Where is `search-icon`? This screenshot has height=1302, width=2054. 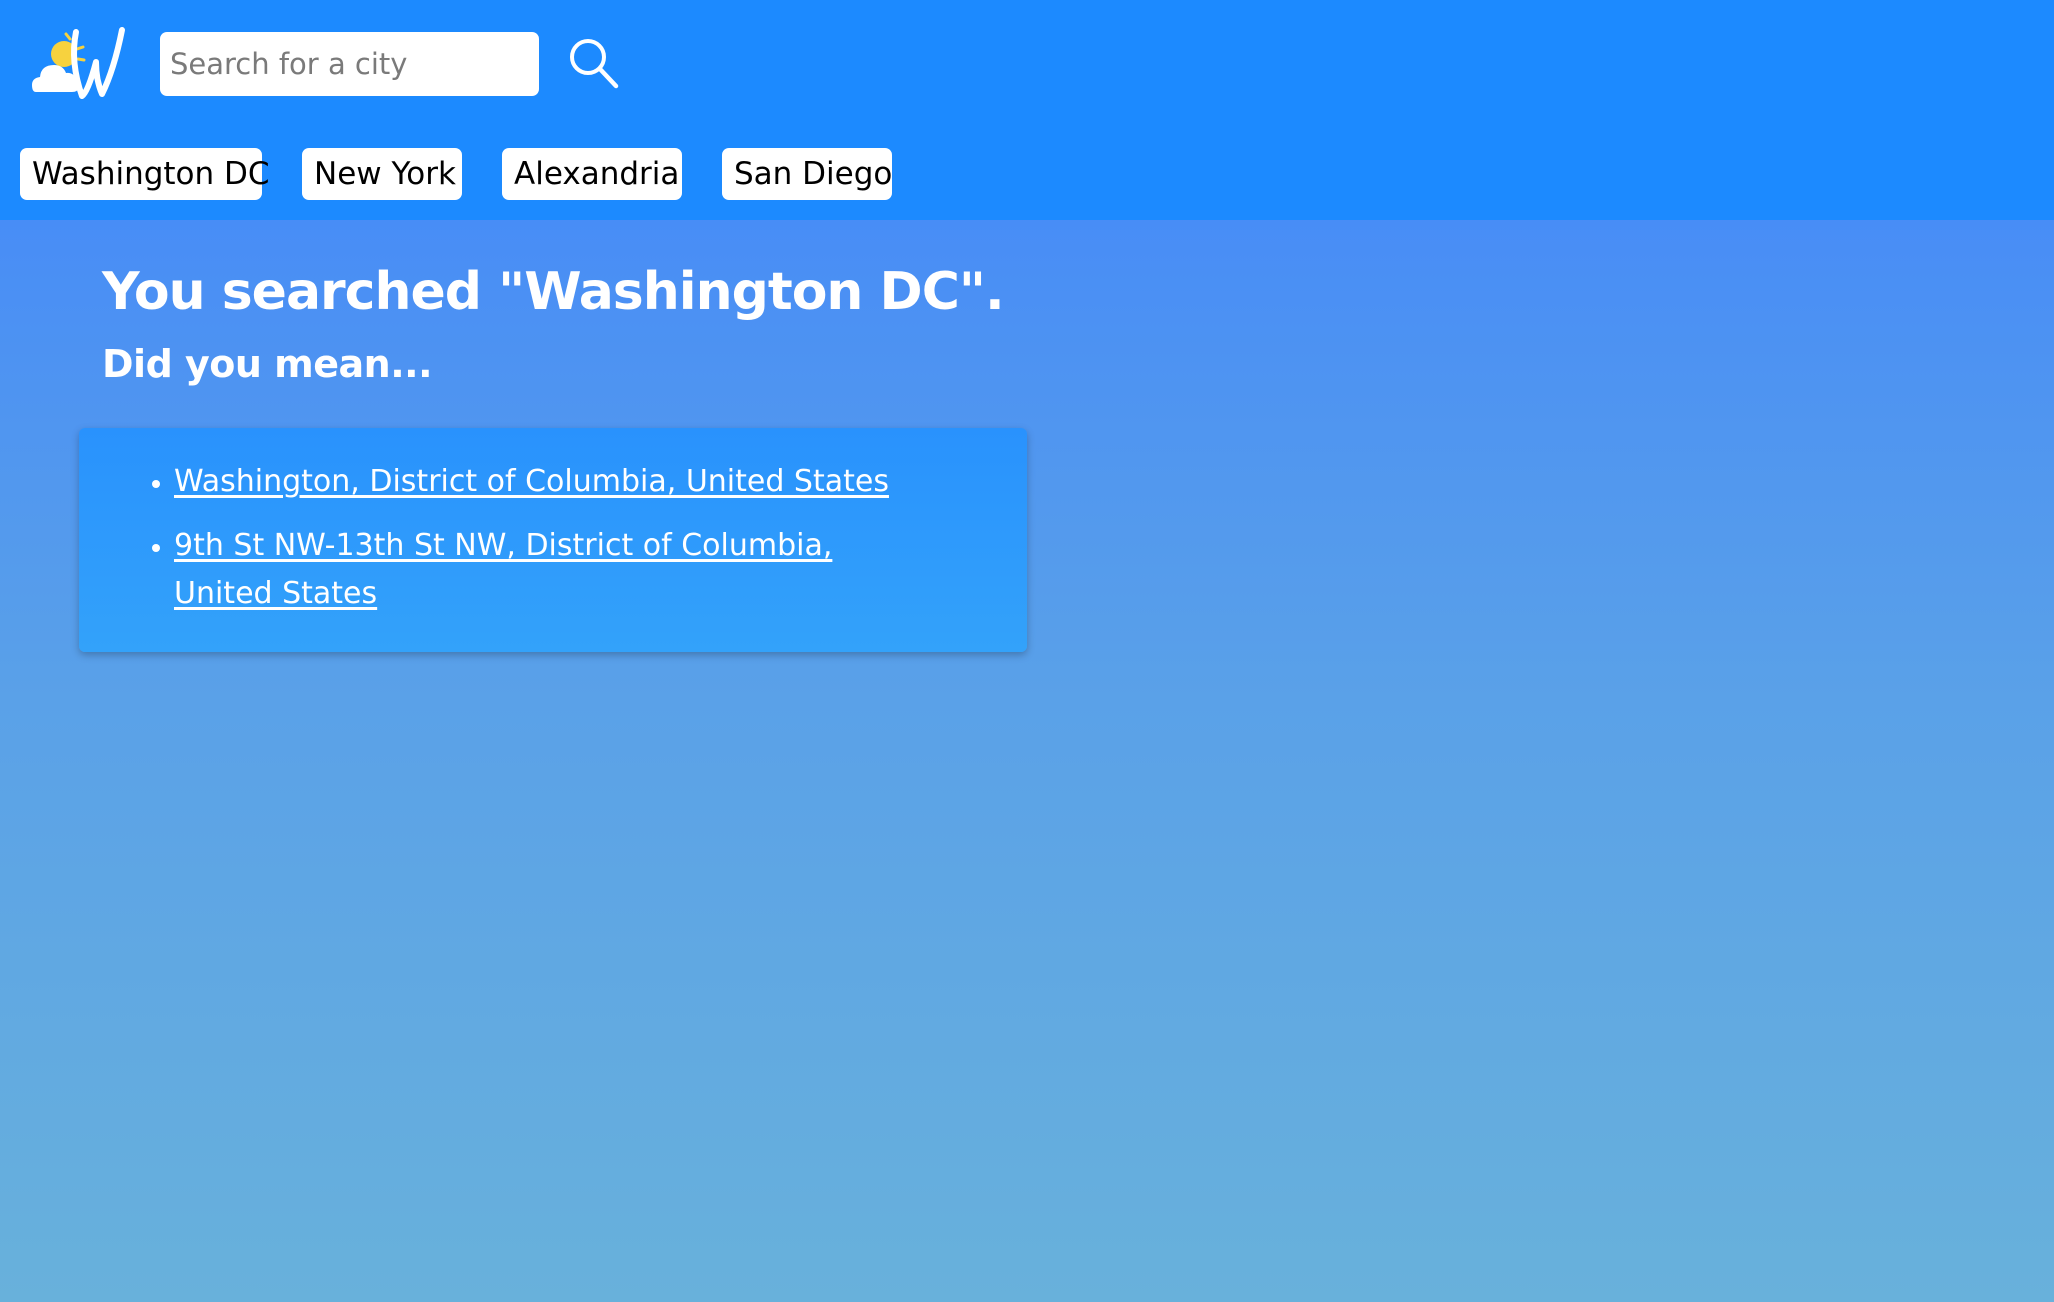 search-icon is located at coordinates (594, 64).